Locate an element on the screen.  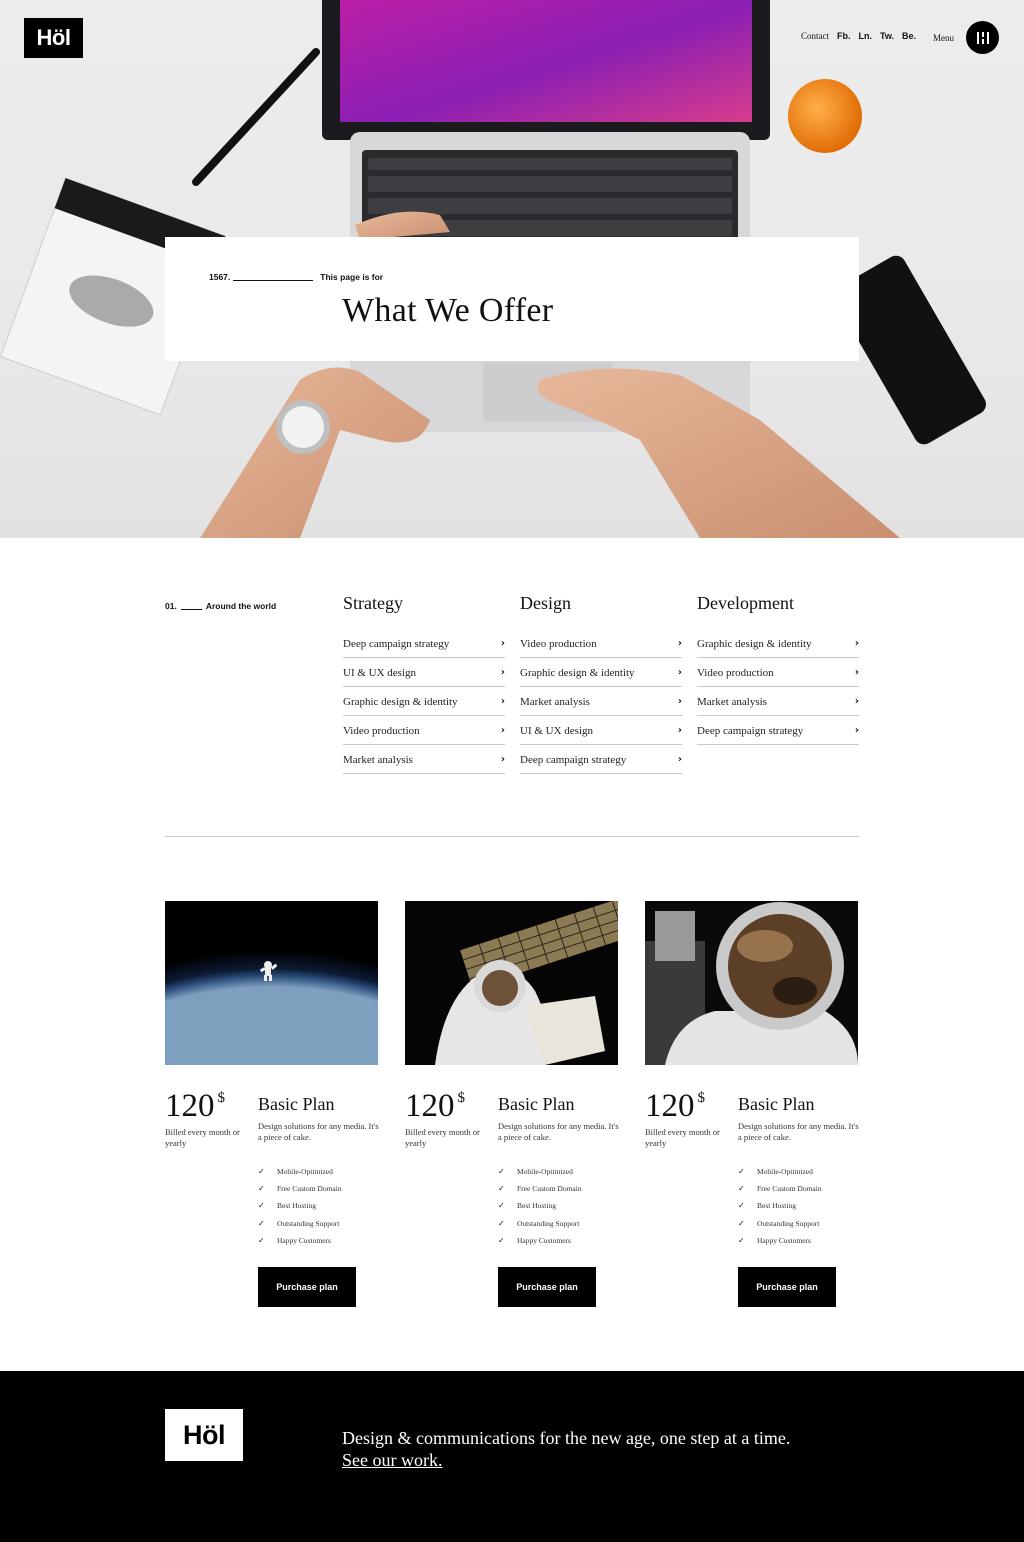
services-label-text: Around the world is located at coordinates (241, 606).